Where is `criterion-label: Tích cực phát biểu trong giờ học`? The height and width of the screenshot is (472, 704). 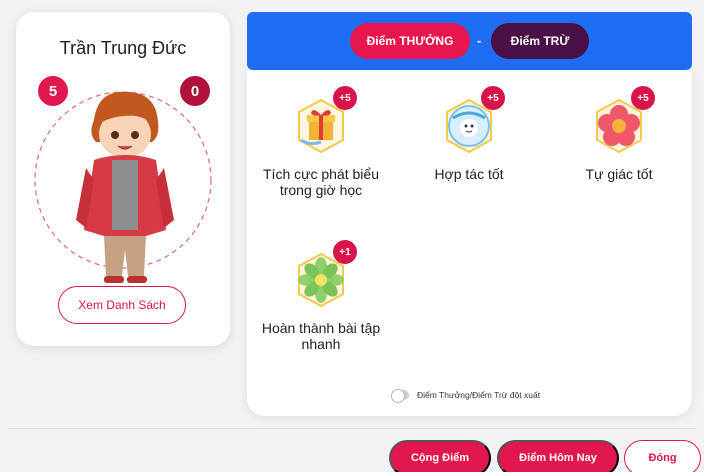
criterion-label: Tích cực phát biểu trong giờ học is located at coordinates (321, 182).